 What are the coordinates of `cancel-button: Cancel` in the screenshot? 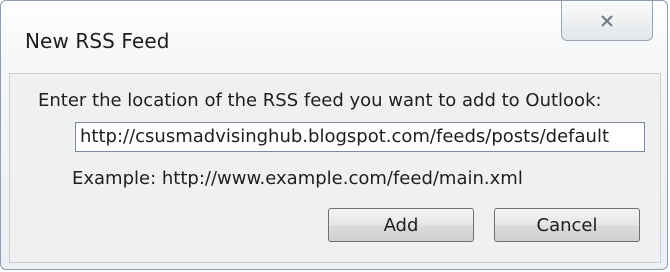 It's located at (567, 225).